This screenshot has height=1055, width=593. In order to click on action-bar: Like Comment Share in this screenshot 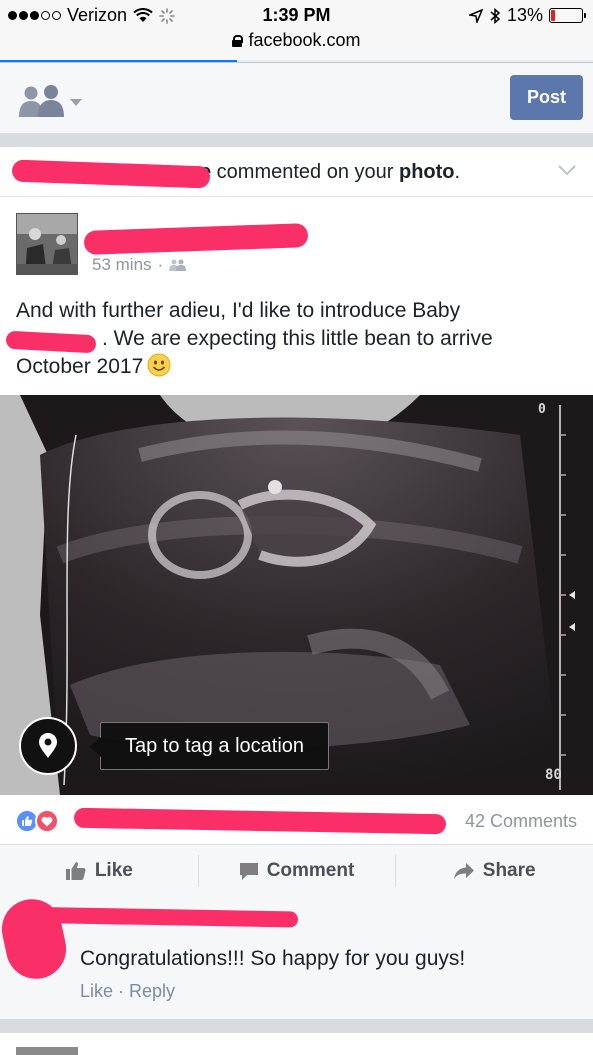, I will do `click(296, 871)`.